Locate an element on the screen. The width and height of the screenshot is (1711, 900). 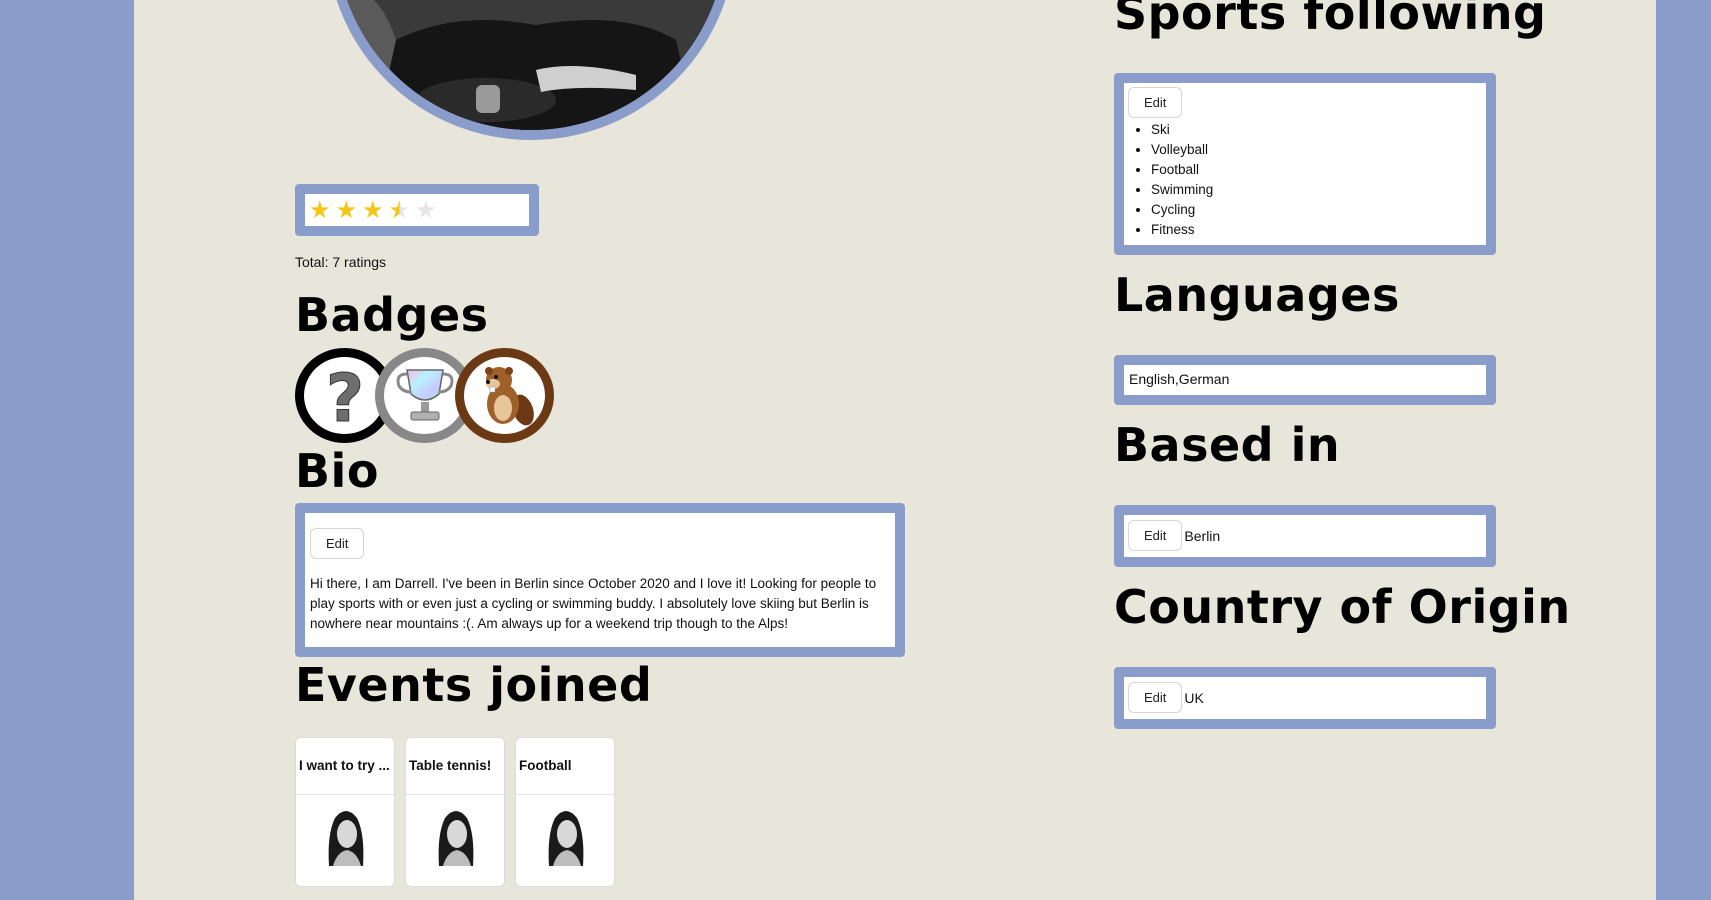
trophy-icon is located at coordinates (424, 394).